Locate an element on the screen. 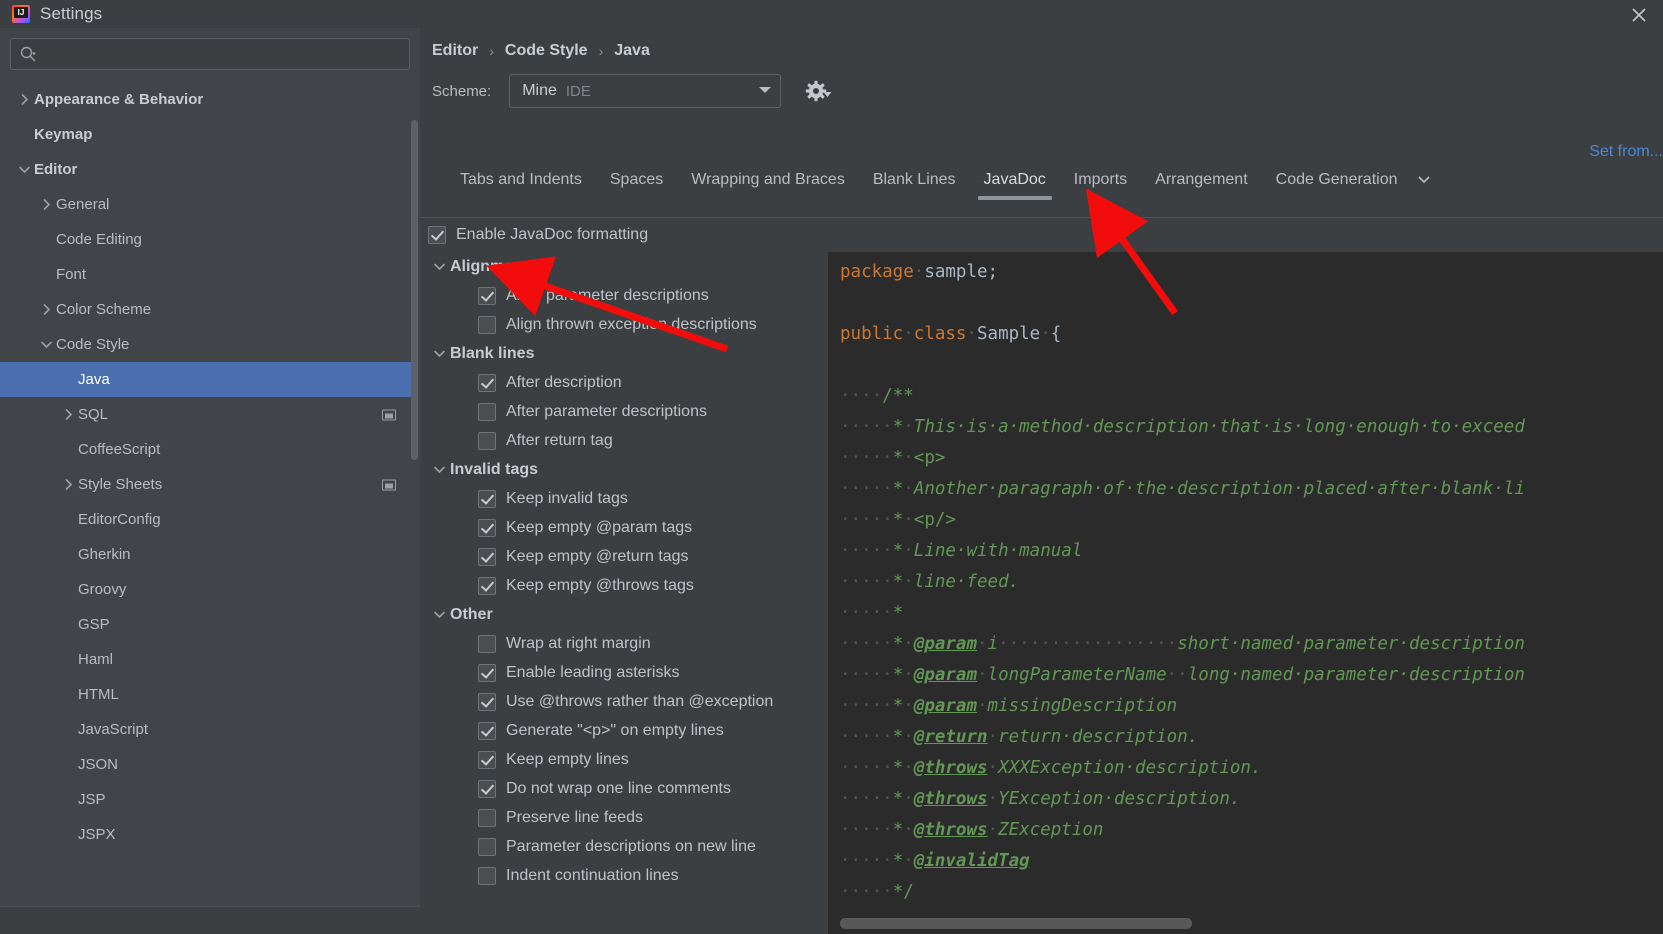 This screenshot has width=1663, height=934. sidebar-item-code-style: Code Style is located at coordinates (207, 344).